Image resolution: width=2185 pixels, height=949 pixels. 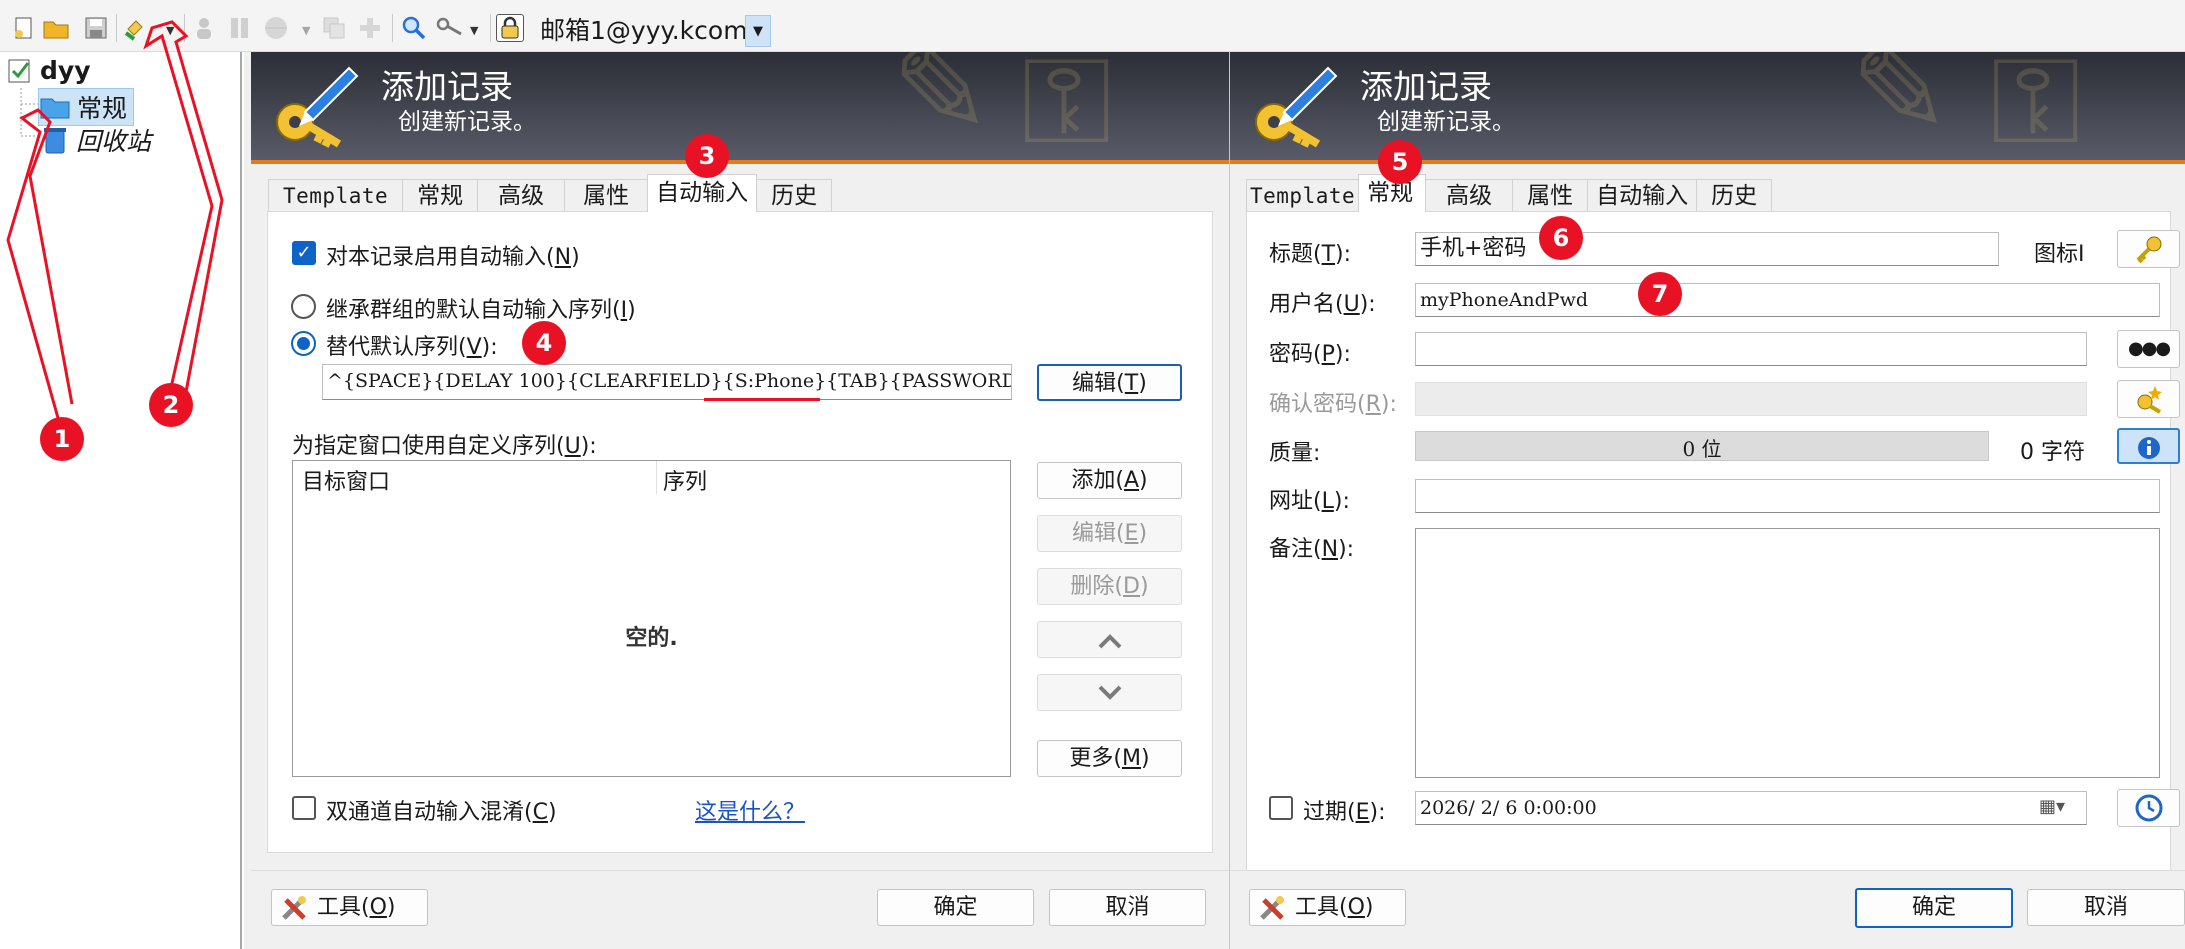 I want to click on dialog-subtitle: 创建新记录。, so click(x=467, y=122).